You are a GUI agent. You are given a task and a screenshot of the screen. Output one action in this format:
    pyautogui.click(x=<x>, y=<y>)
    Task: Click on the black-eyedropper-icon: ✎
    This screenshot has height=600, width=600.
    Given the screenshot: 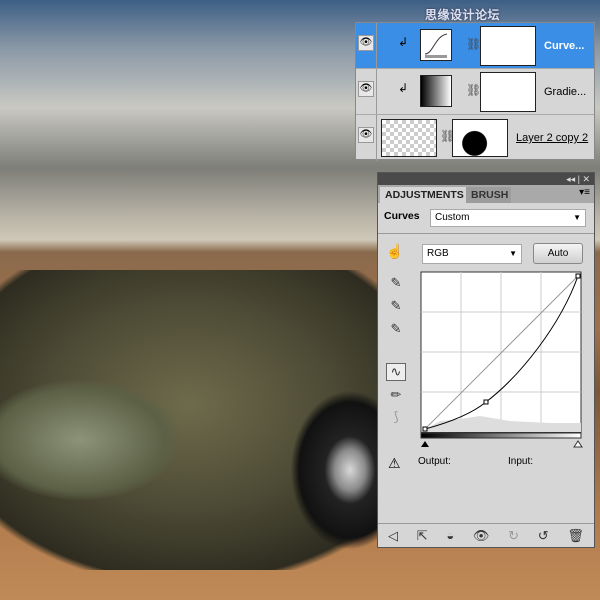 What is the action you would take?
    pyautogui.click(x=396, y=284)
    